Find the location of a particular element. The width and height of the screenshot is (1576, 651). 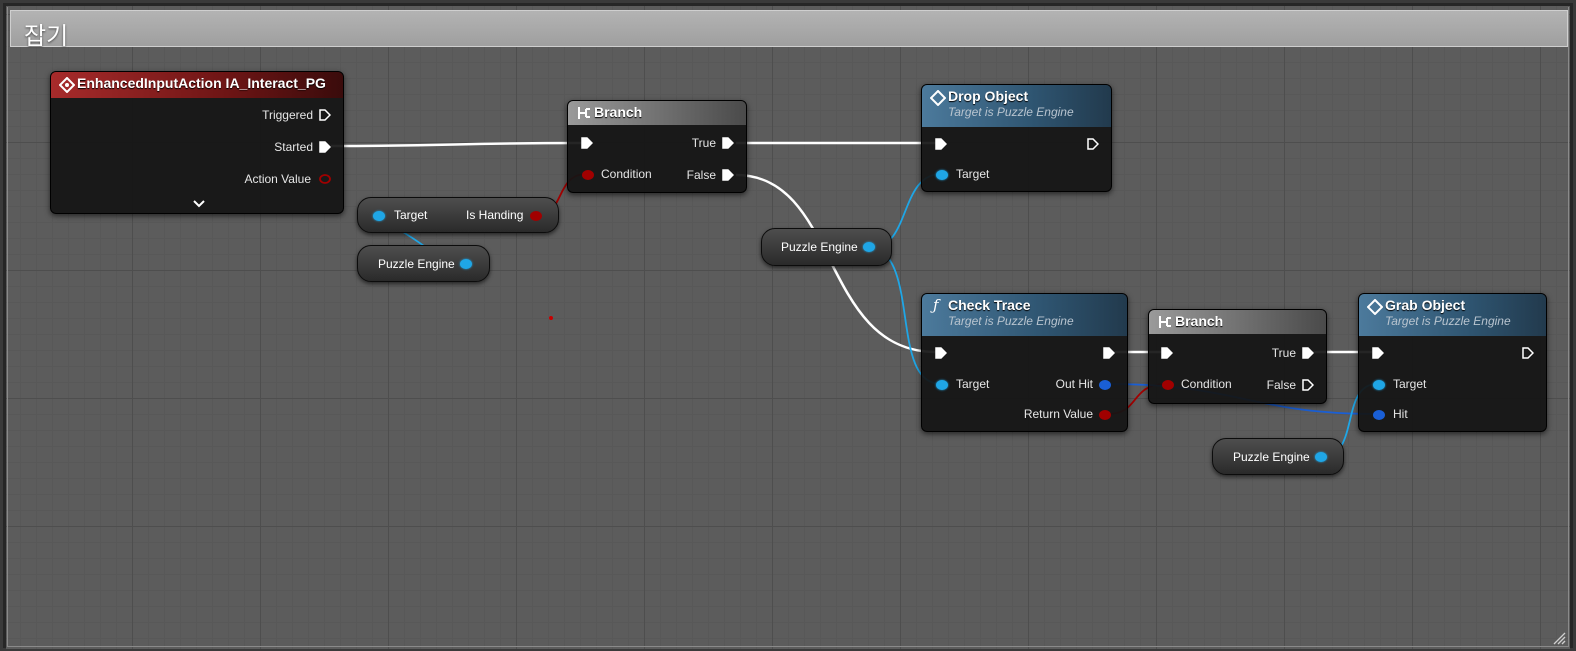

drop-object-exec-in is located at coordinates (941, 144).